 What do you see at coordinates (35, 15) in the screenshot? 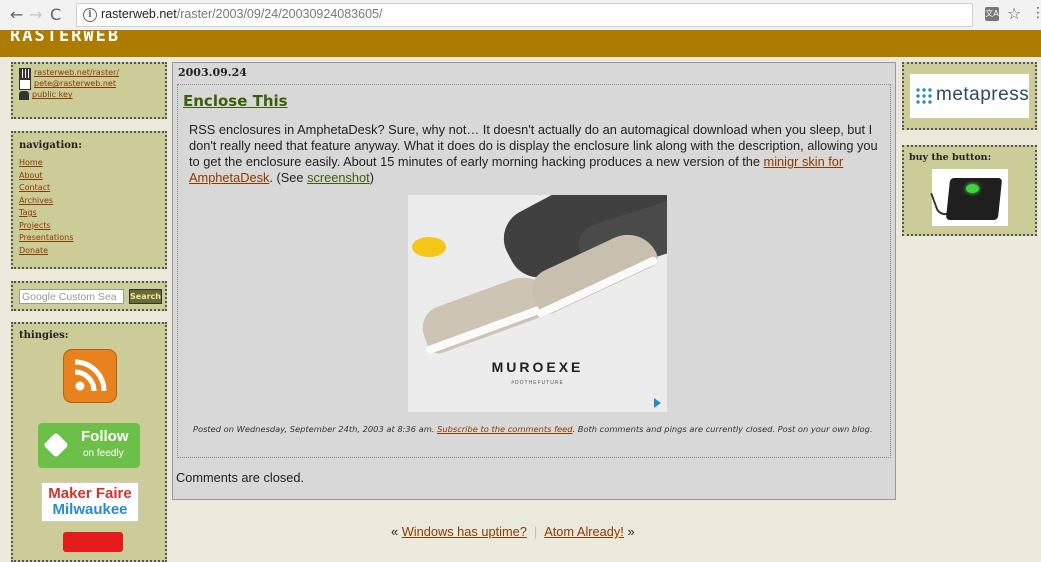
I see `forward-arrow-icon: →` at bounding box center [35, 15].